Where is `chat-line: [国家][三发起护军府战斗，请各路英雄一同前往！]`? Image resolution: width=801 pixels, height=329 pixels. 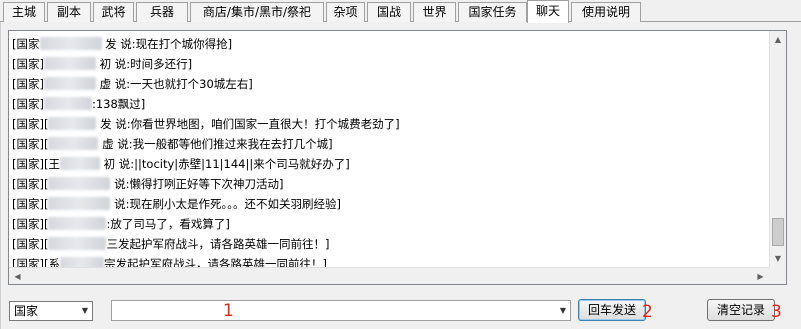
chat-line: [国家][三发起护军府战斗，请各路英雄一同前往！] is located at coordinates (171, 244).